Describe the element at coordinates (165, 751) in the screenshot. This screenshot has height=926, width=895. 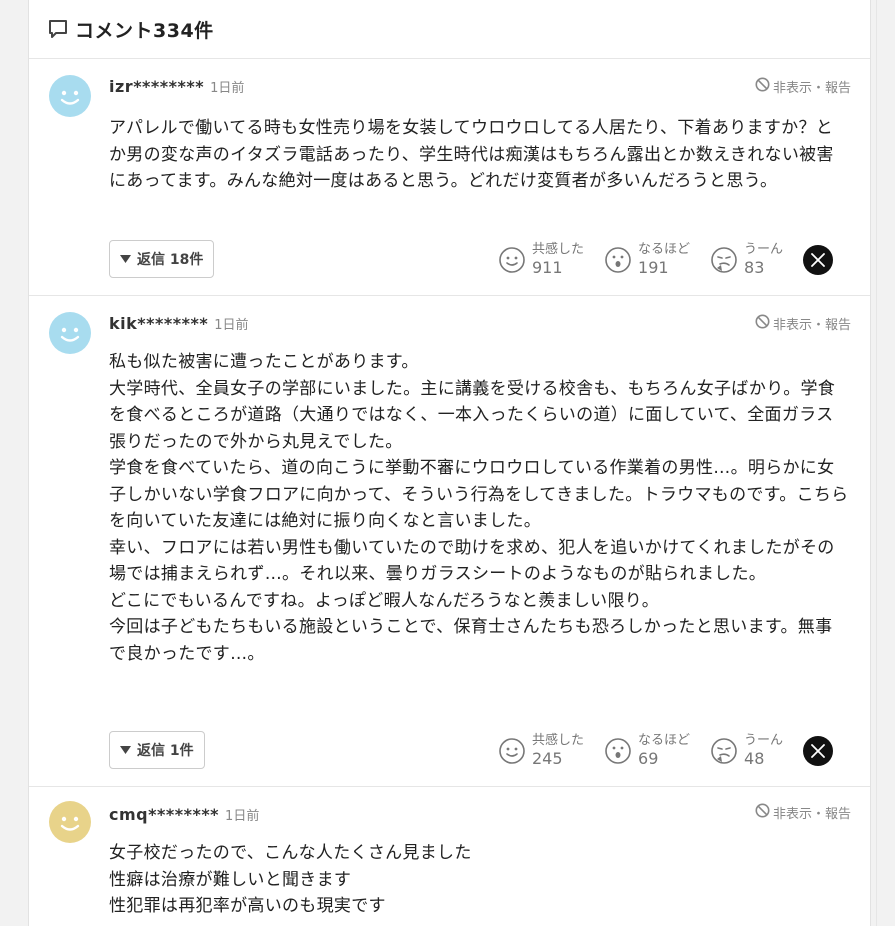
I see `reply-label: 返信 1件` at that location.